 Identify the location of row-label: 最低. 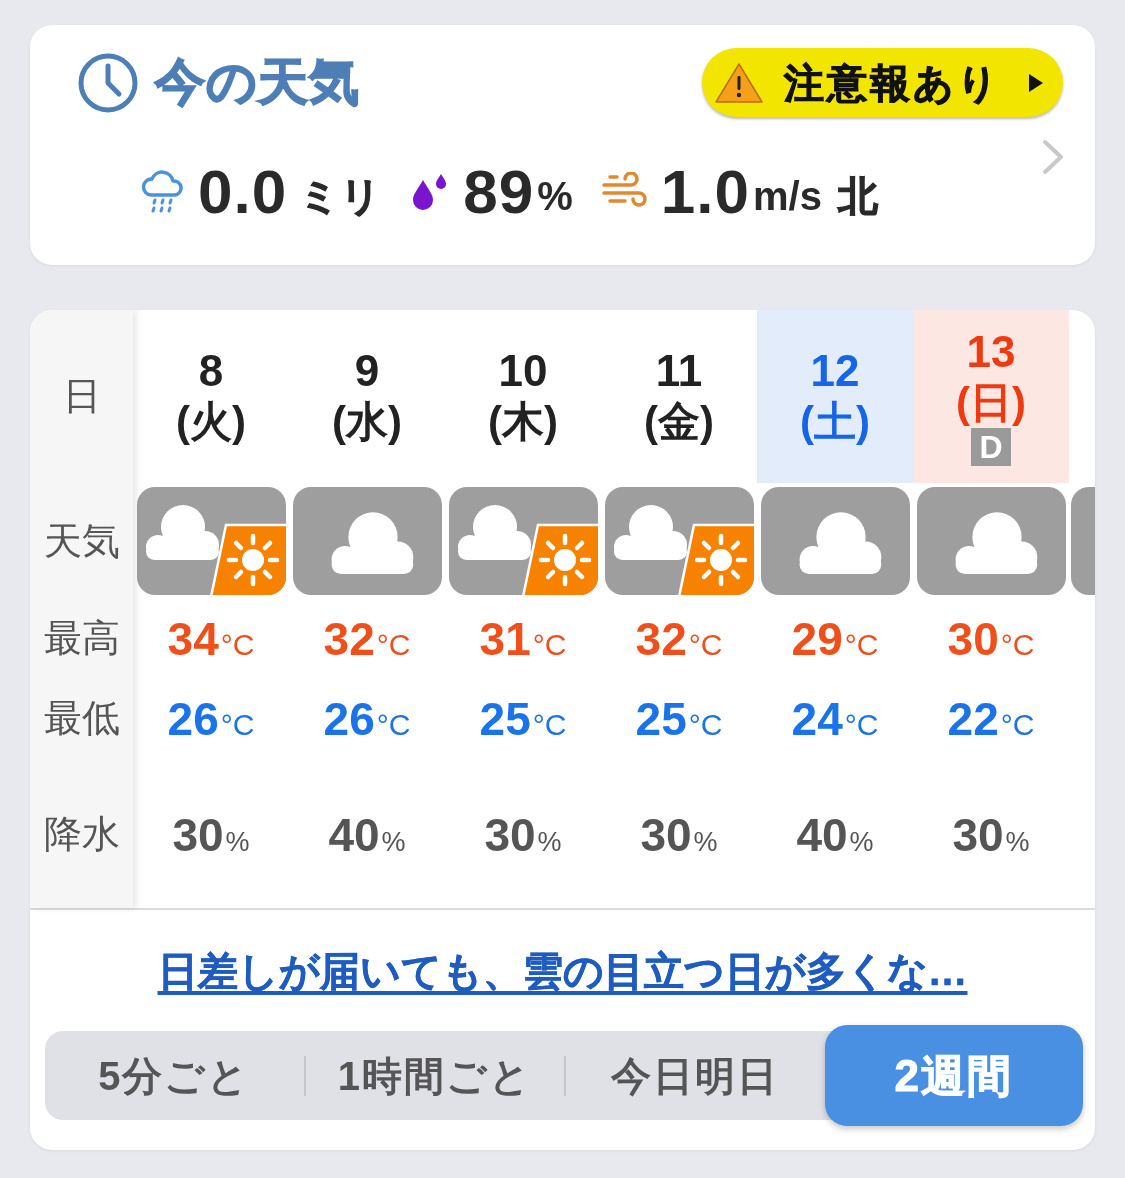
(81, 718).